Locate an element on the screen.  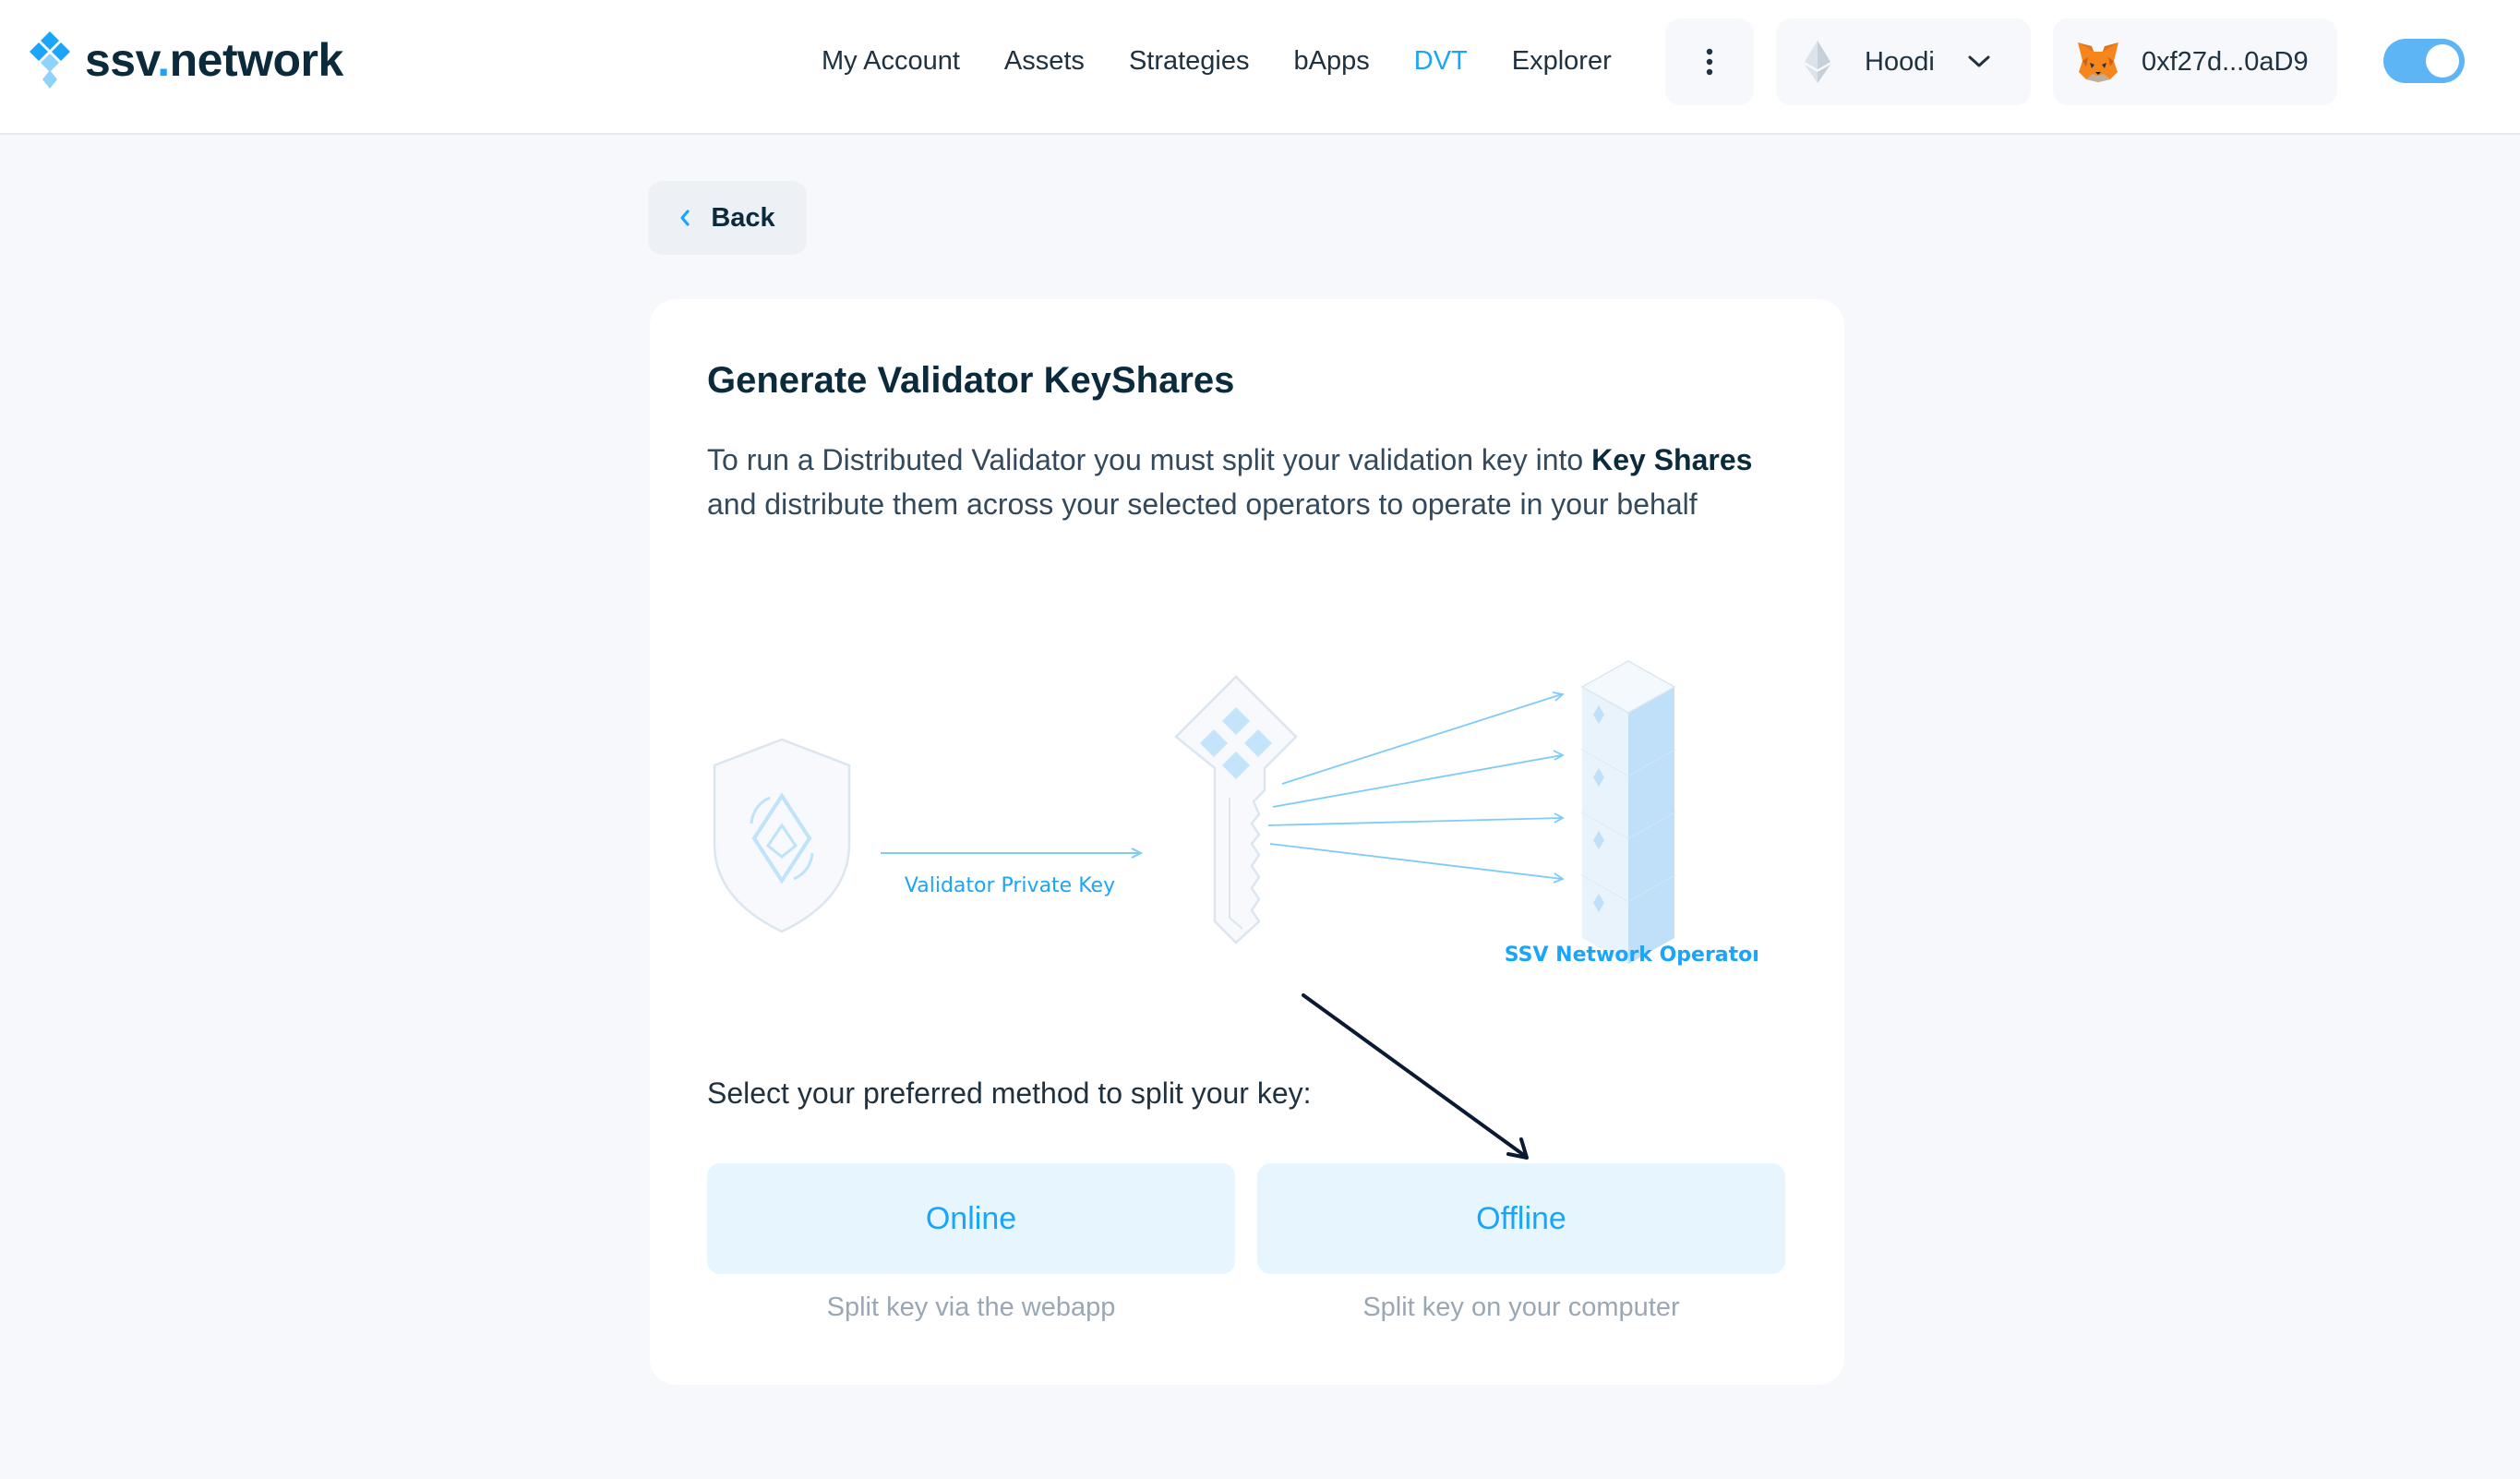
card-title: Generate Validator KeyShares is located at coordinates (971, 380).